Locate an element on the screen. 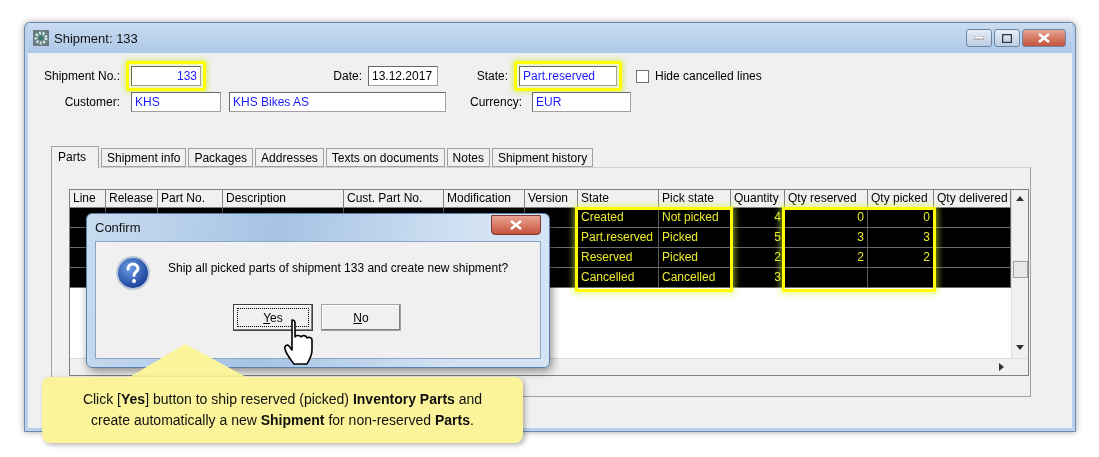  field-label: State: is located at coordinates (492, 76).